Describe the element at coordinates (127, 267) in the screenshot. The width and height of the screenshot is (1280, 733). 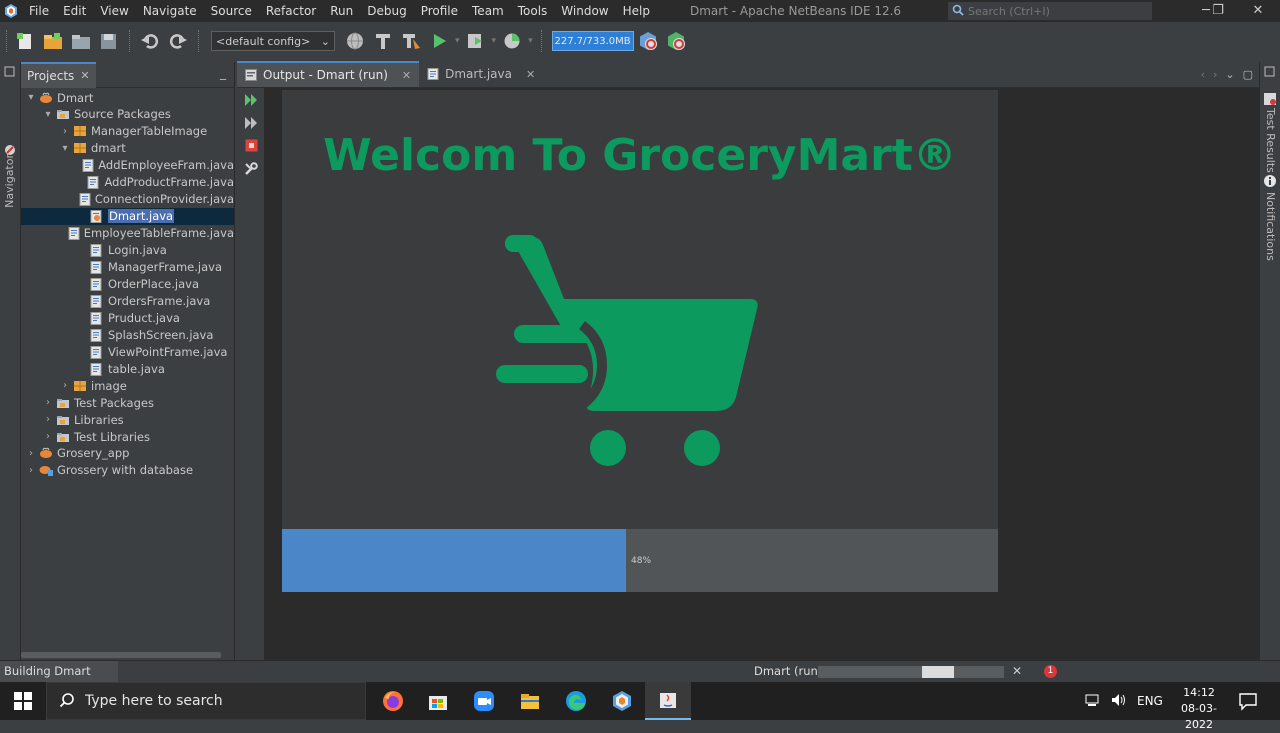
I see `tree-item: ManagerFrame.java` at that location.